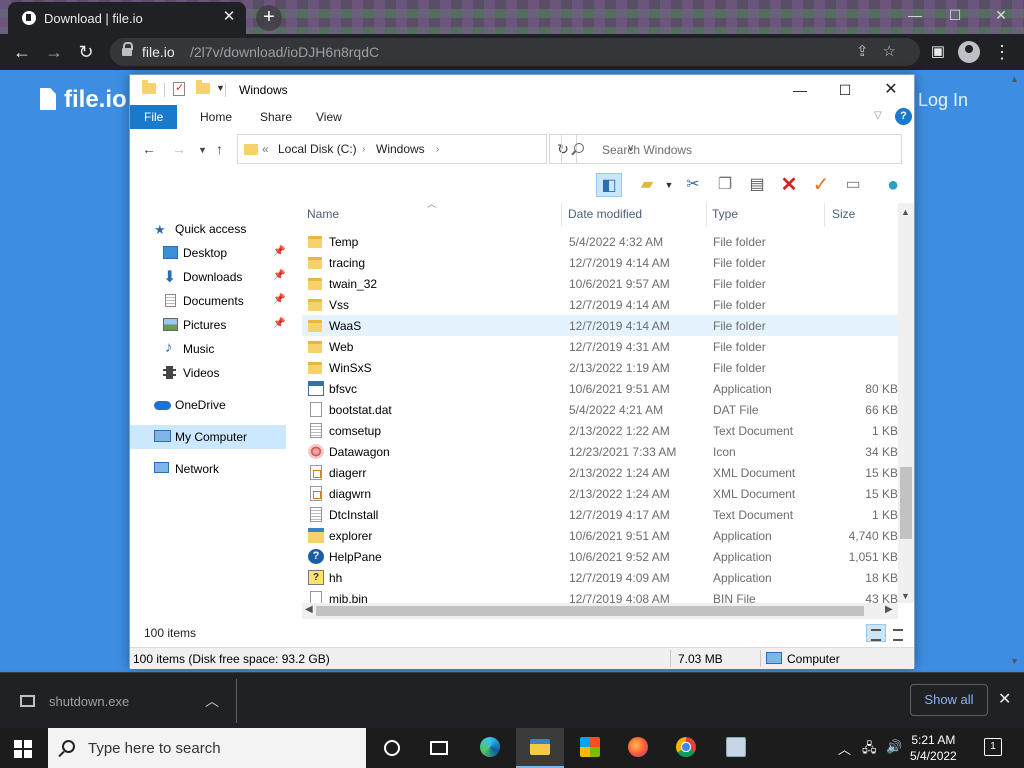  What do you see at coordinates (540, 748) in the screenshot?
I see `file-explorer-taskbar-button` at bounding box center [540, 748].